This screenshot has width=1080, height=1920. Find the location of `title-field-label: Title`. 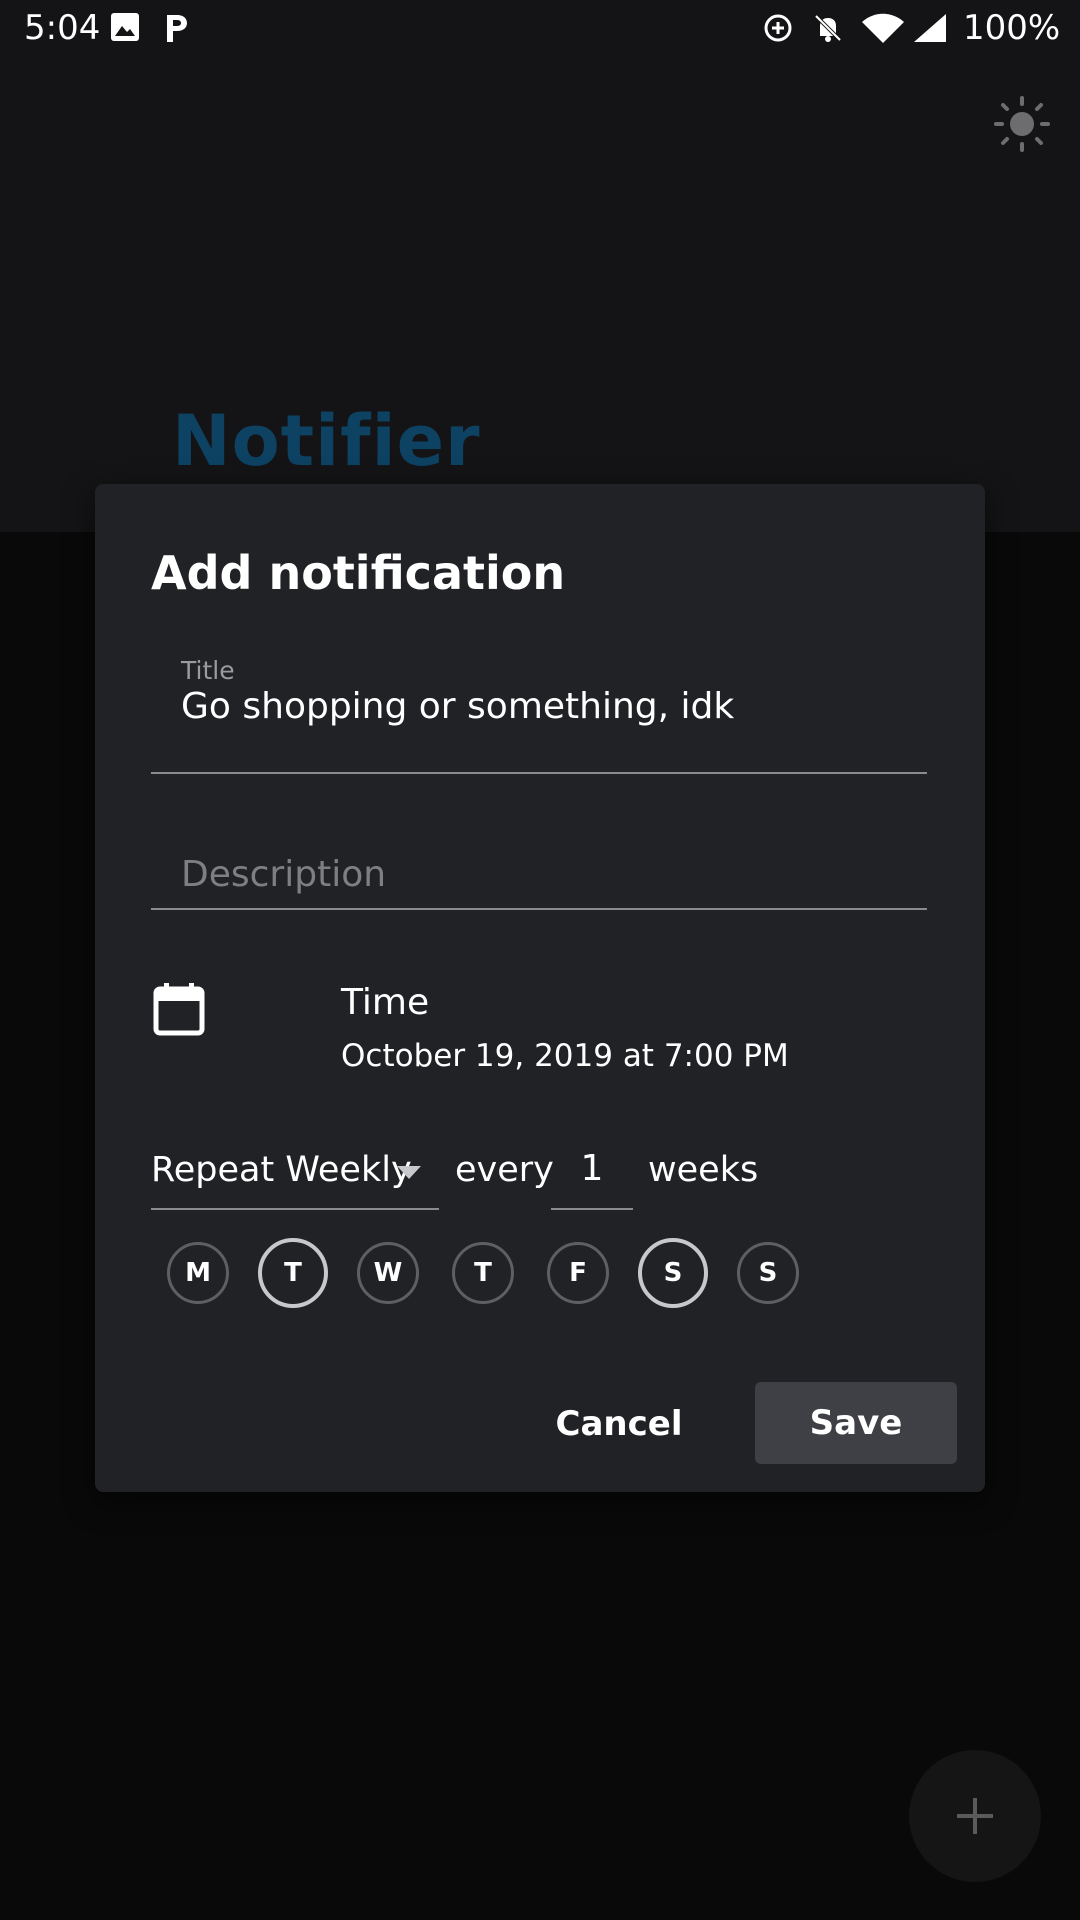

title-field-label: Title is located at coordinates (208, 670).